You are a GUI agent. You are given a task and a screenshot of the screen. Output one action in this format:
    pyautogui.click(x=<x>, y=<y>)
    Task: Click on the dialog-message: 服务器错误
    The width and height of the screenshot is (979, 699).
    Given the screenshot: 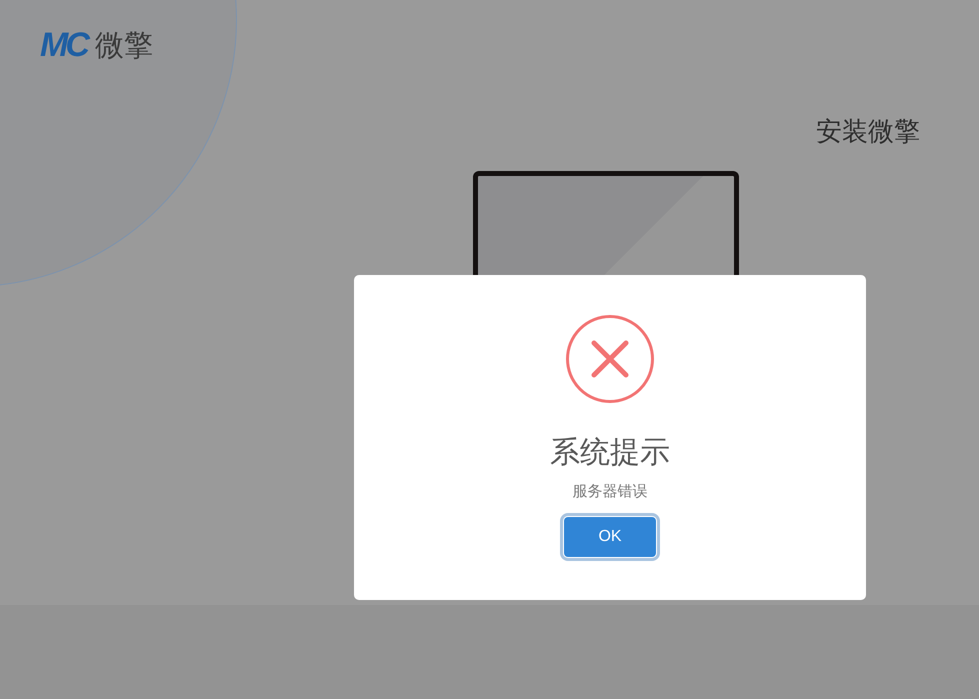 What is the action you would take?
    pyautogui.click(x=610, y=491)
    